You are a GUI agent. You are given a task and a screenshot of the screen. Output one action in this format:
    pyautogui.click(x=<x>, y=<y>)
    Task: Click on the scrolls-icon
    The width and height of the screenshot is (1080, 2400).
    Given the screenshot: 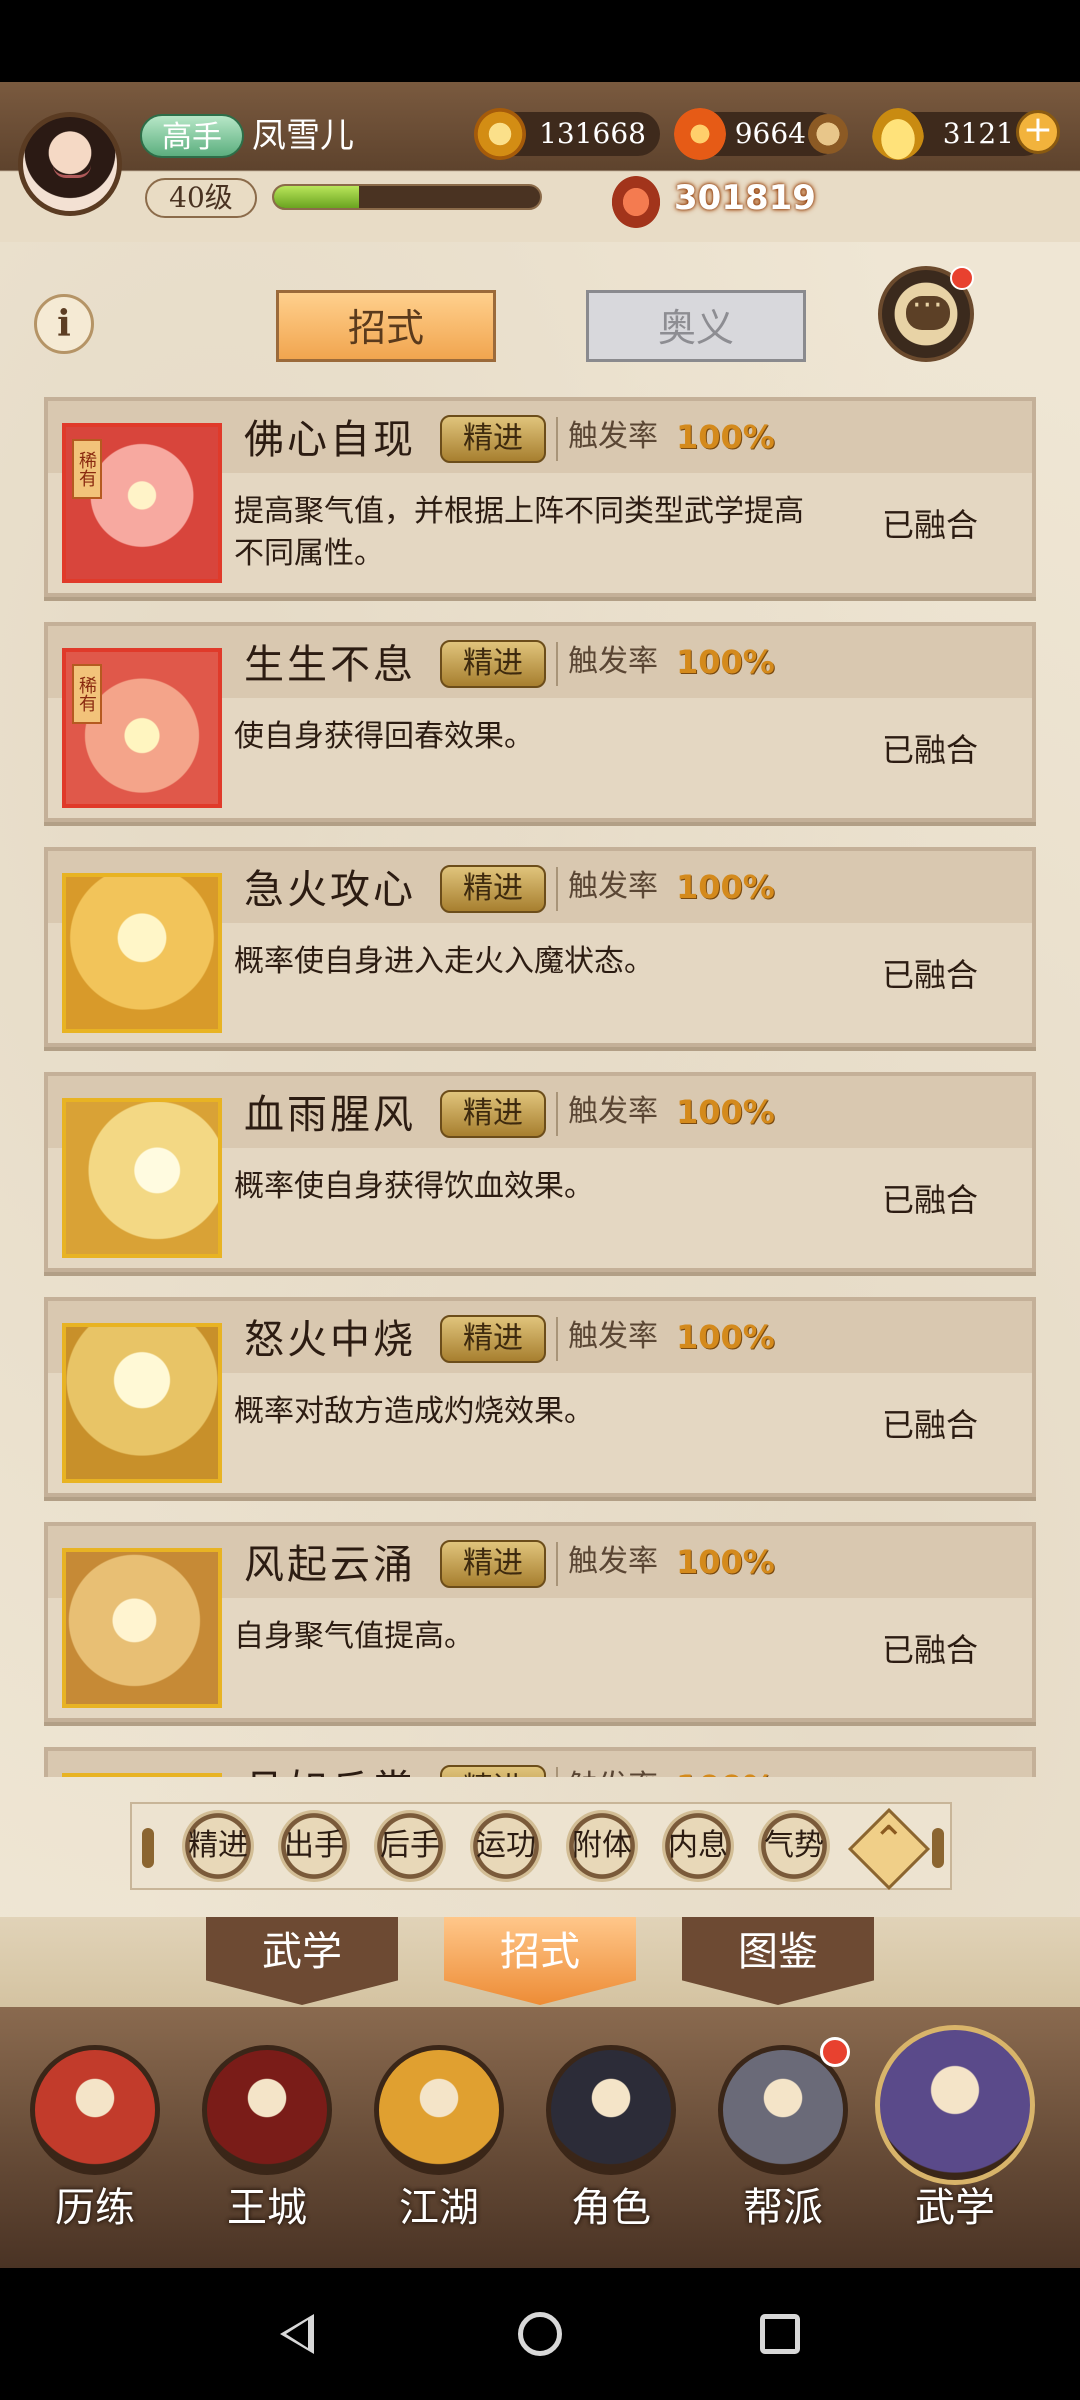 What is the action you would take?
    pyautogui.click(x=955, y=2105)
    